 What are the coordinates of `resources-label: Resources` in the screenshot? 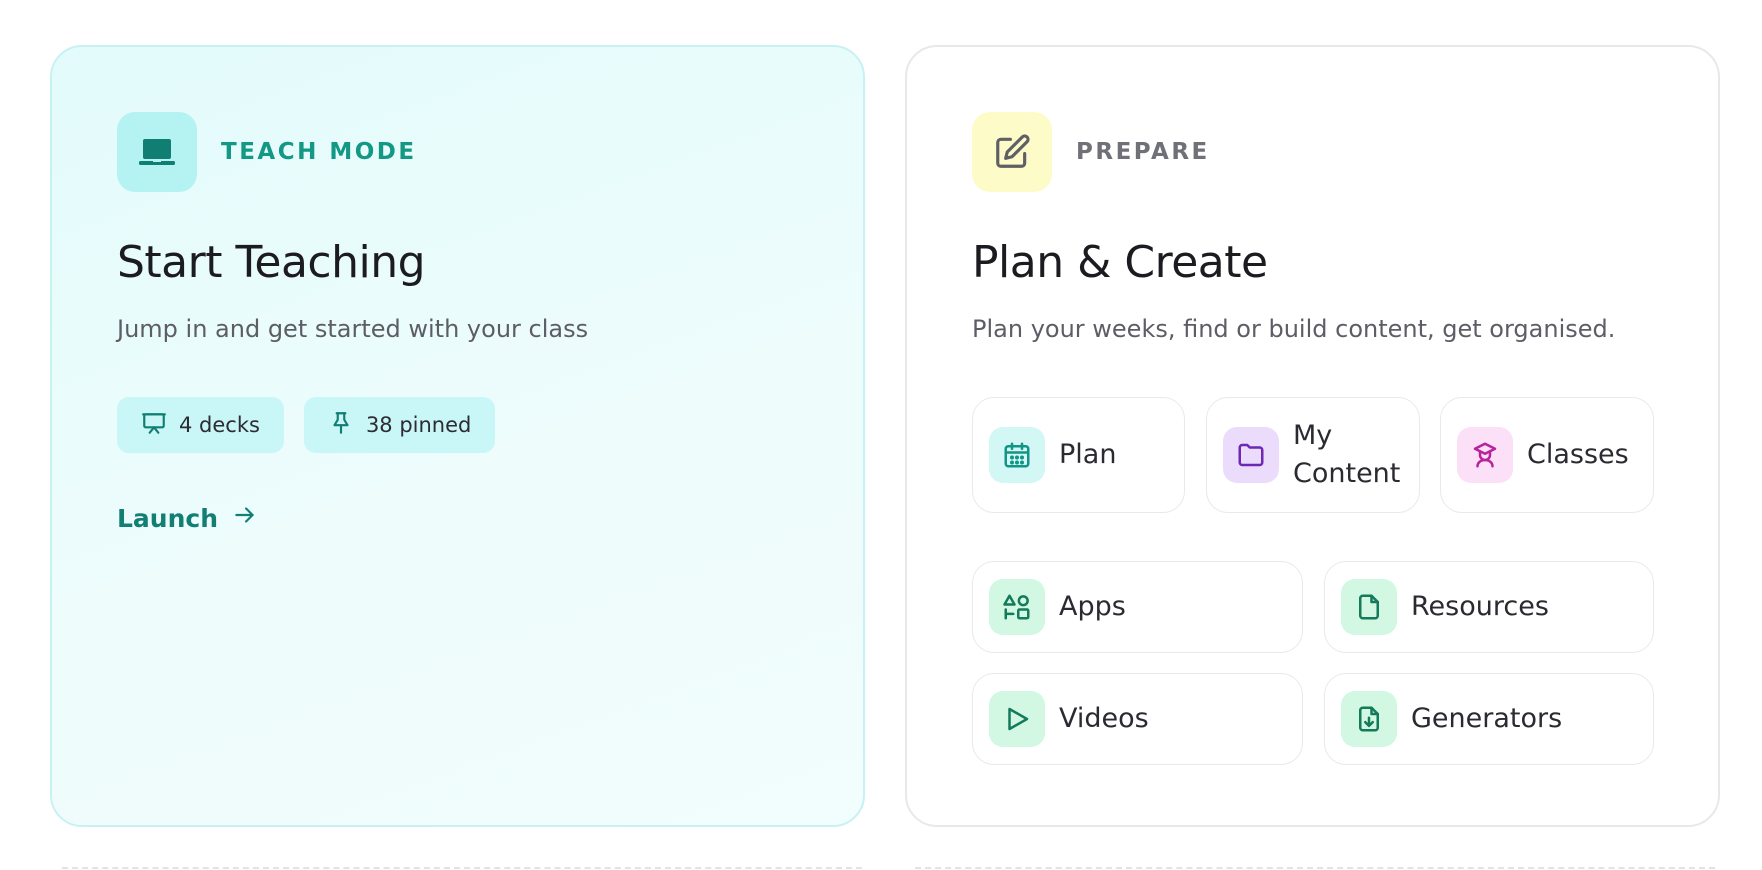 It's located at (1480, 606).